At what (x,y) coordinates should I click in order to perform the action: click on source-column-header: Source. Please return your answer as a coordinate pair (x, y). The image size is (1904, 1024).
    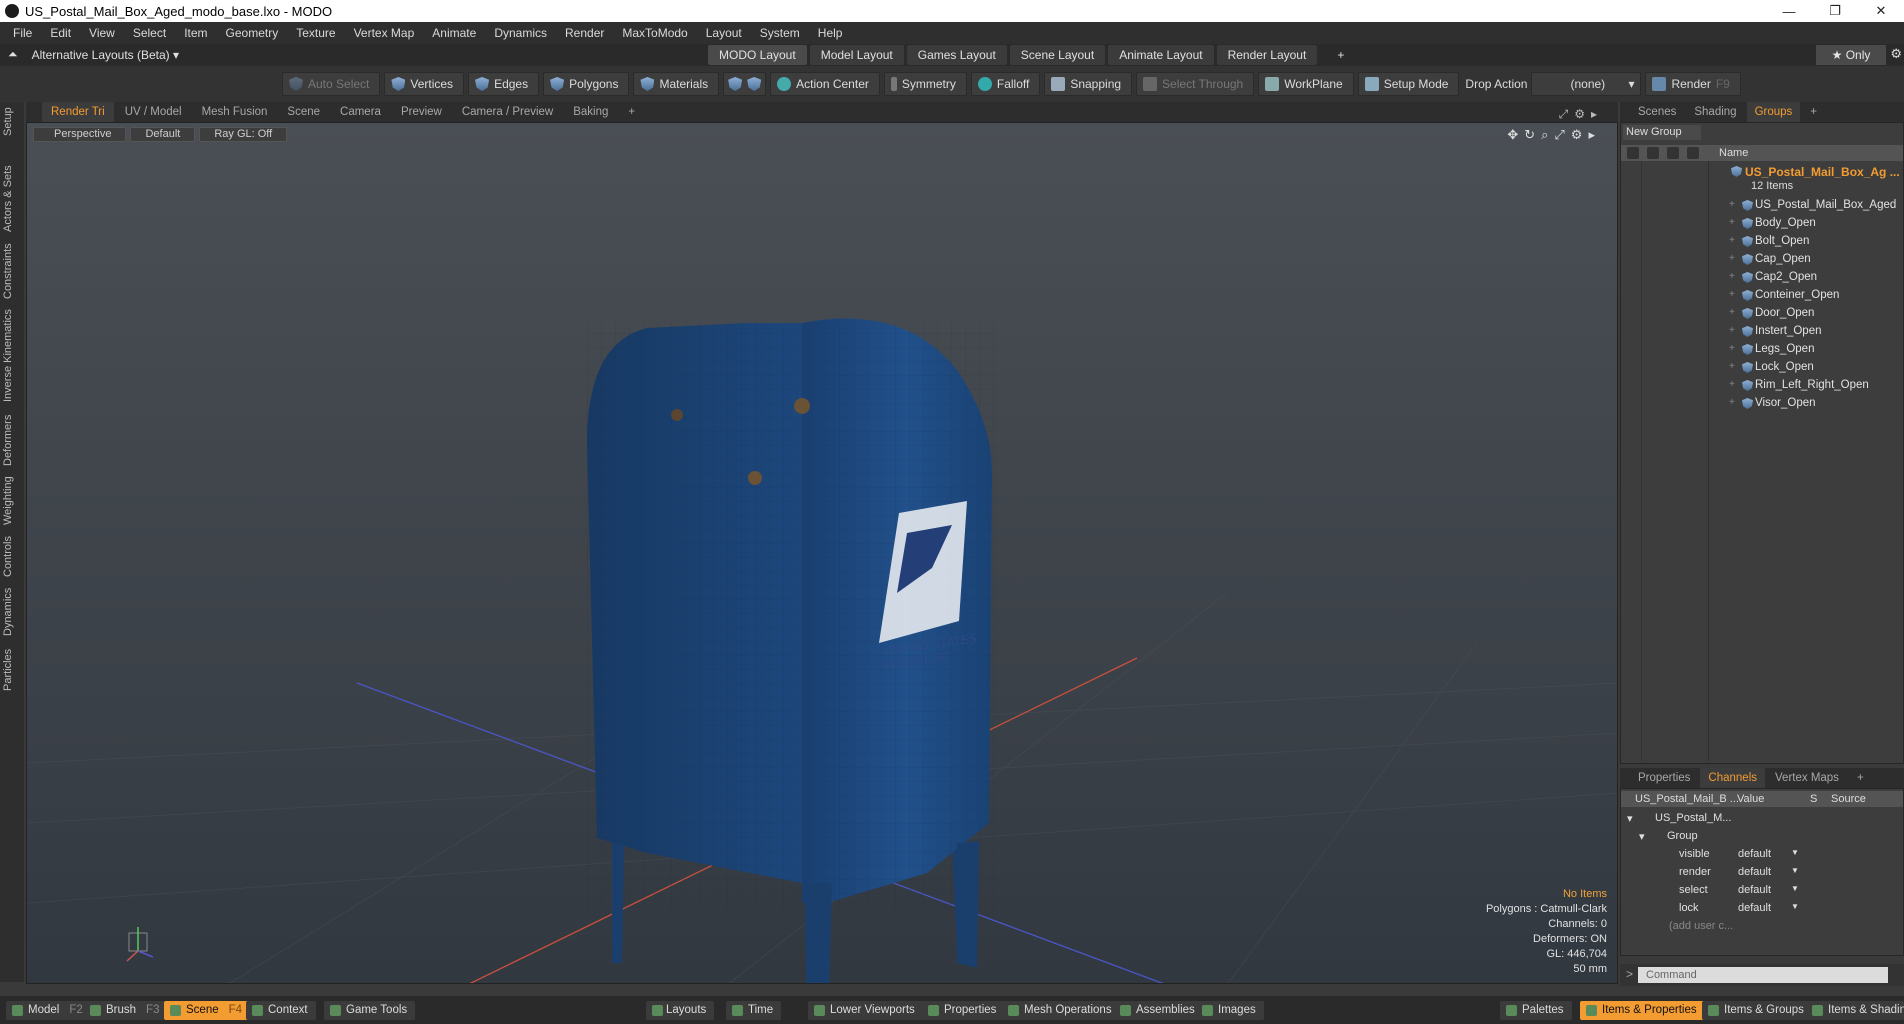
    Looking at the image, I should click on (1848, 799).